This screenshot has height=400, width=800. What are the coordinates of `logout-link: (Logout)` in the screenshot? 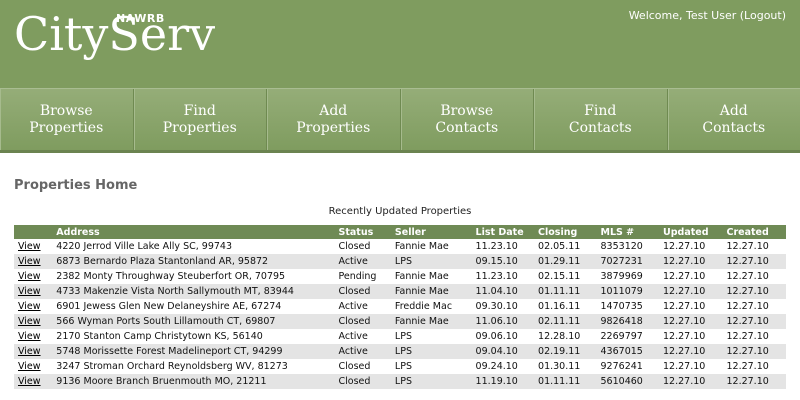 It's located at (763, 15).